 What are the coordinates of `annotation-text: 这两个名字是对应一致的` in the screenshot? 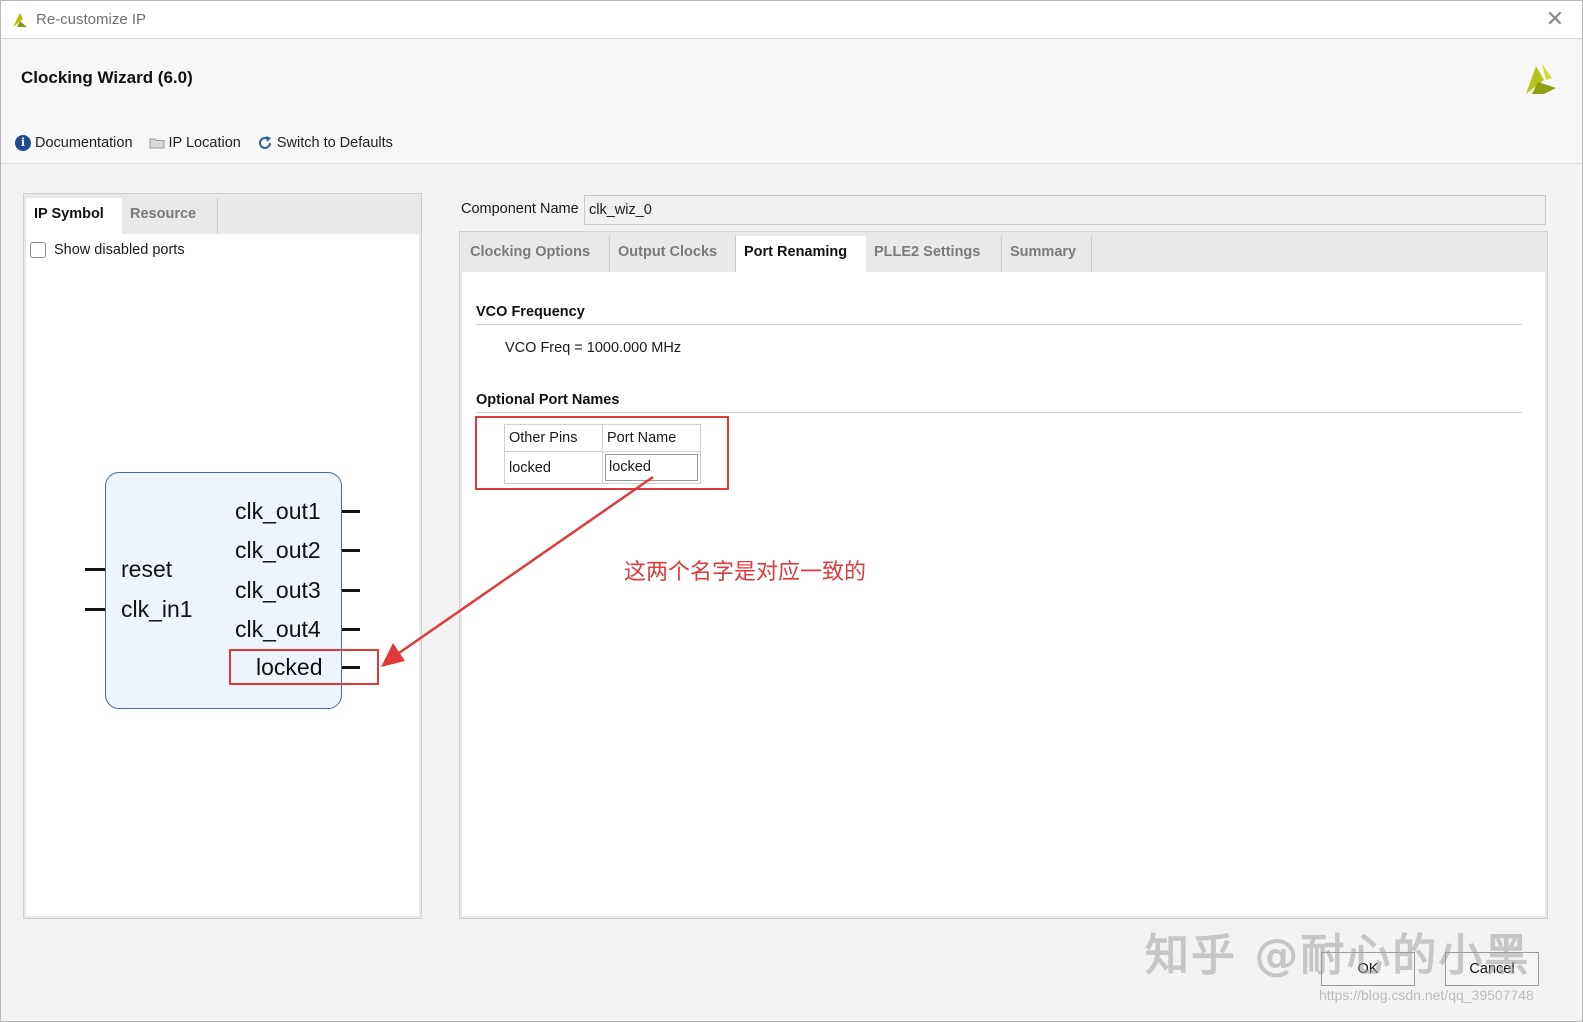 It's located at (745, 572).